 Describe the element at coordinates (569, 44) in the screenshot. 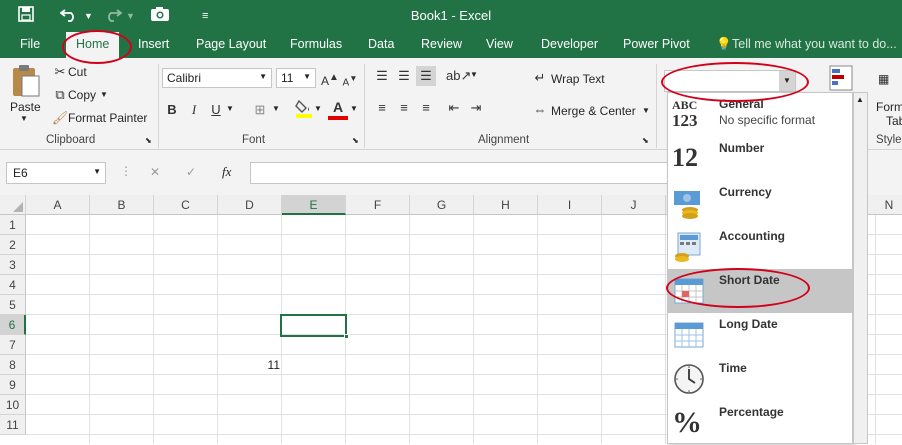

I see `tab-developer: Developer` at that location.